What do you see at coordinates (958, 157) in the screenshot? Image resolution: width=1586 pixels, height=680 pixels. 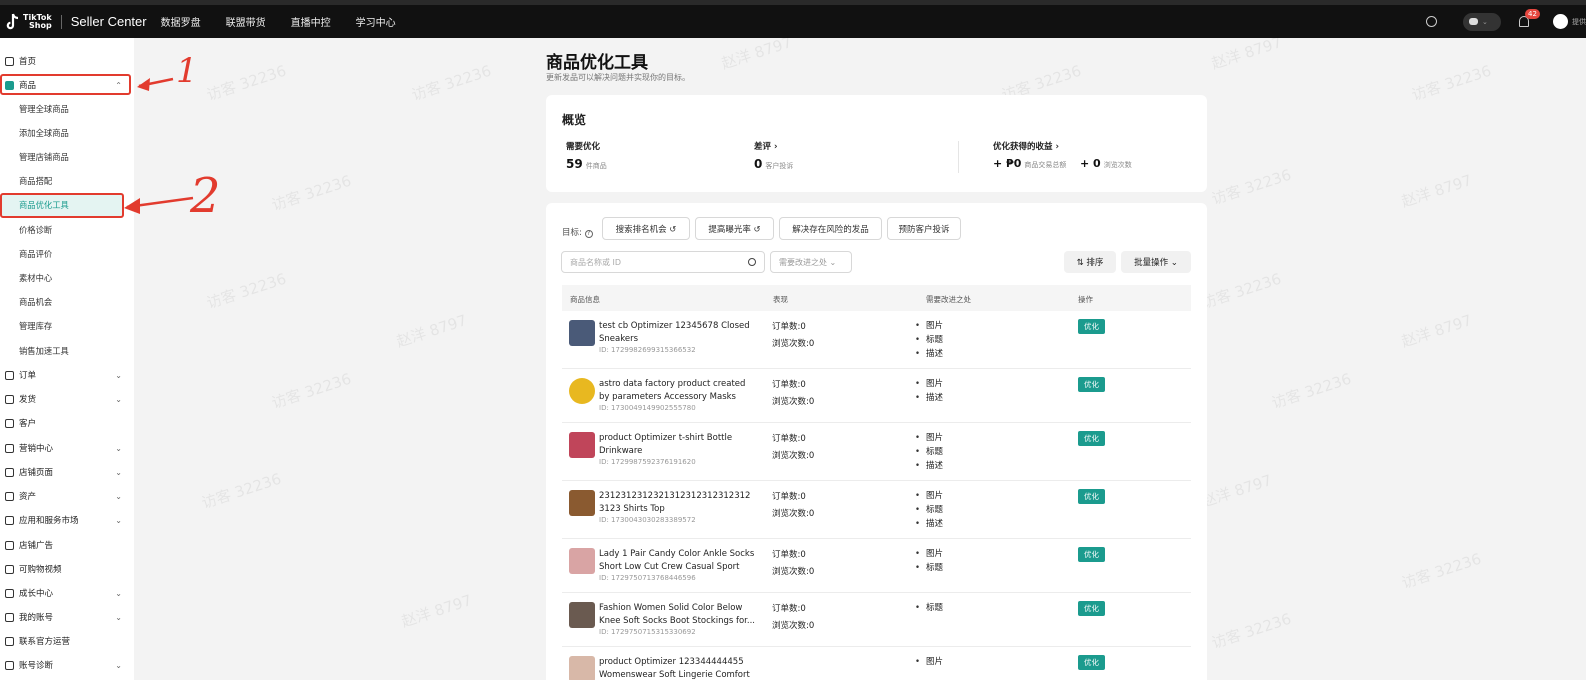 I see `overview-divider` at bounding box center [958, 157].